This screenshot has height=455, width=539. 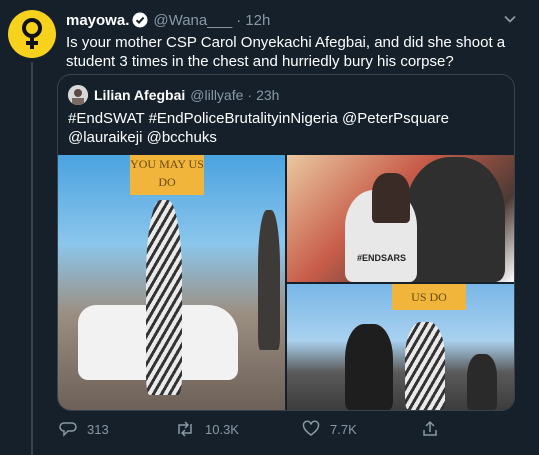 I want to click on share-icon, so click(x=430, y=428).